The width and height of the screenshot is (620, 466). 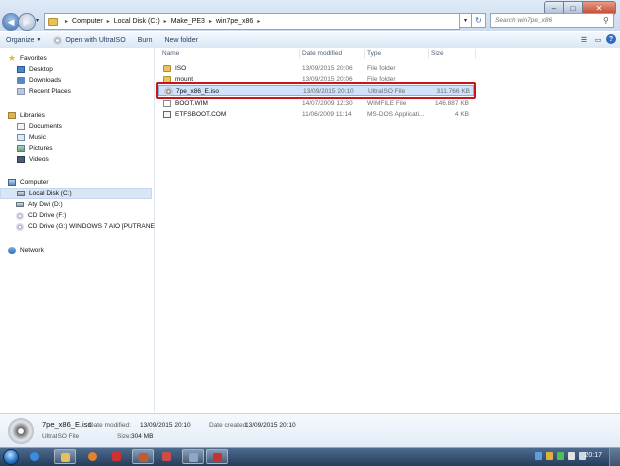 What do you see at coordinates (21, 193) in the screenshot?
I see `hard-disk-icon` at bounding box center [21, 193].